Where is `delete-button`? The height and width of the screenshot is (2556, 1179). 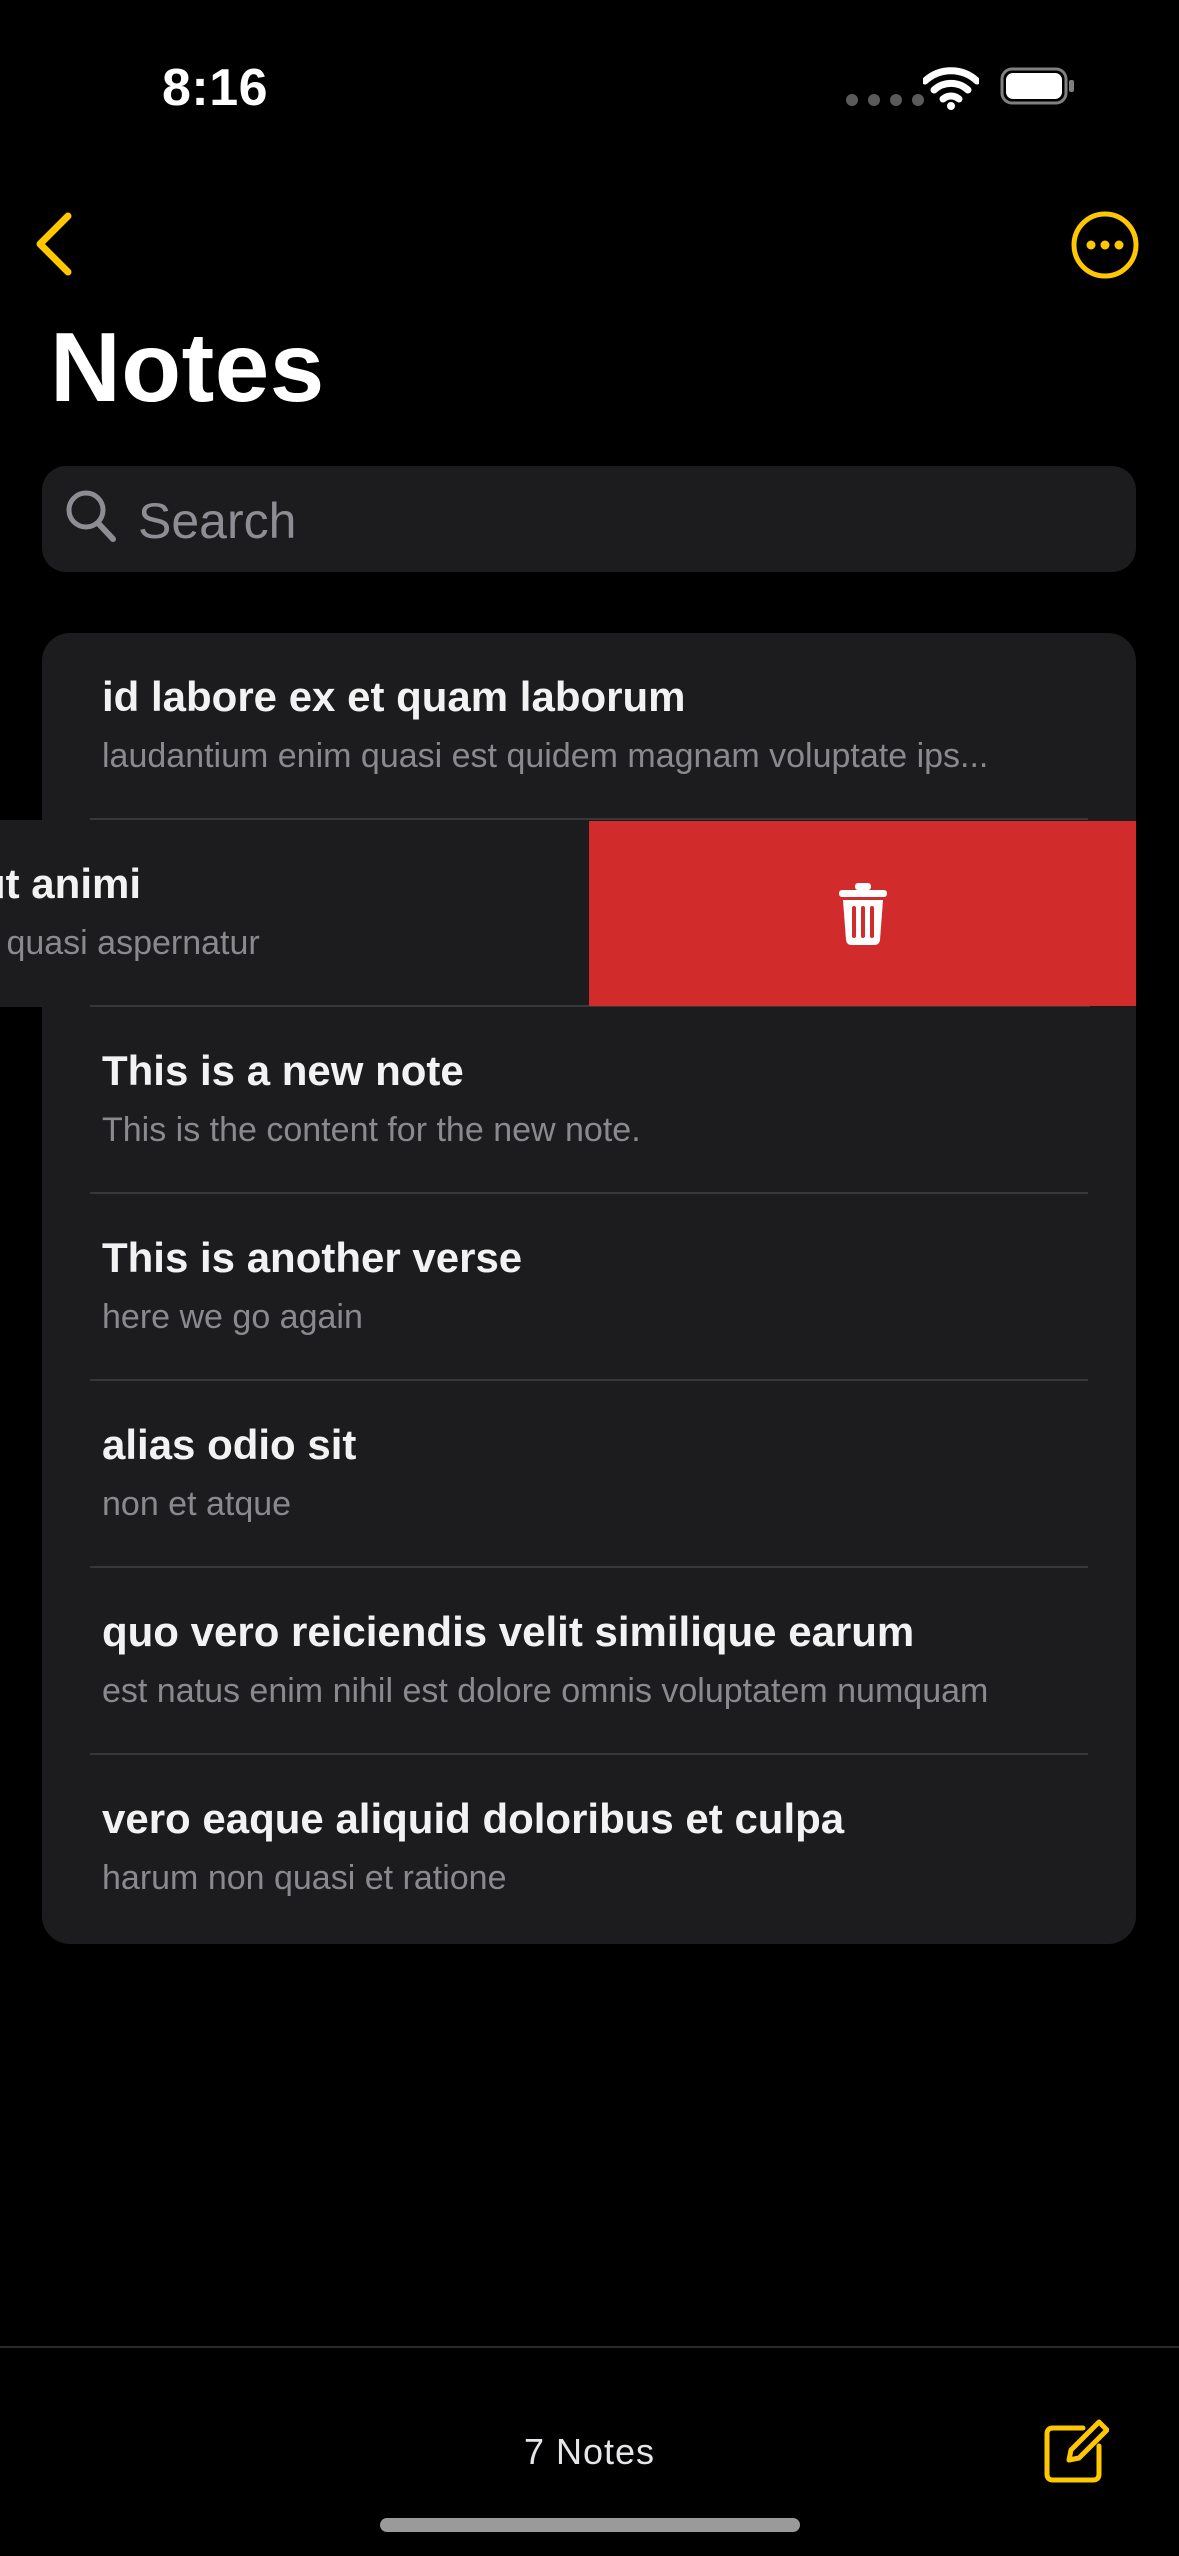 delete-button is located at coordinates (862, 913).